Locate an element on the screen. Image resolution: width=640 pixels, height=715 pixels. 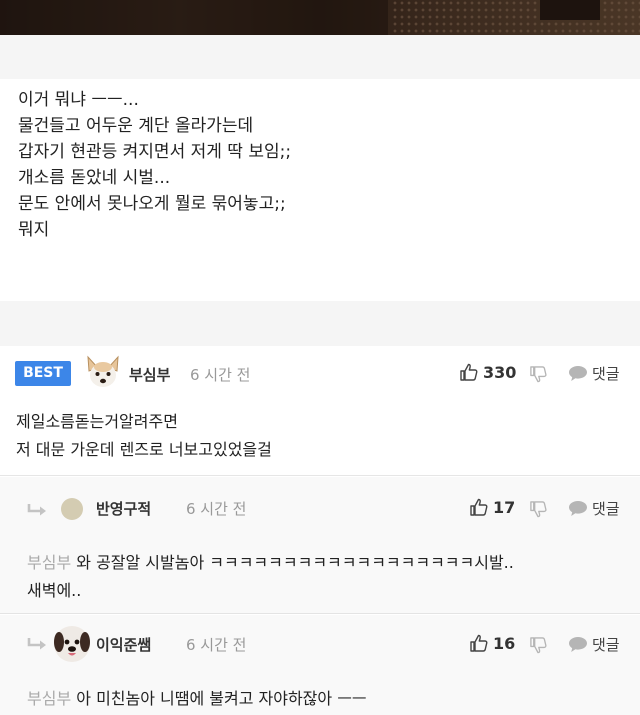
like-count: 17 is located at coordinates (504, 507).